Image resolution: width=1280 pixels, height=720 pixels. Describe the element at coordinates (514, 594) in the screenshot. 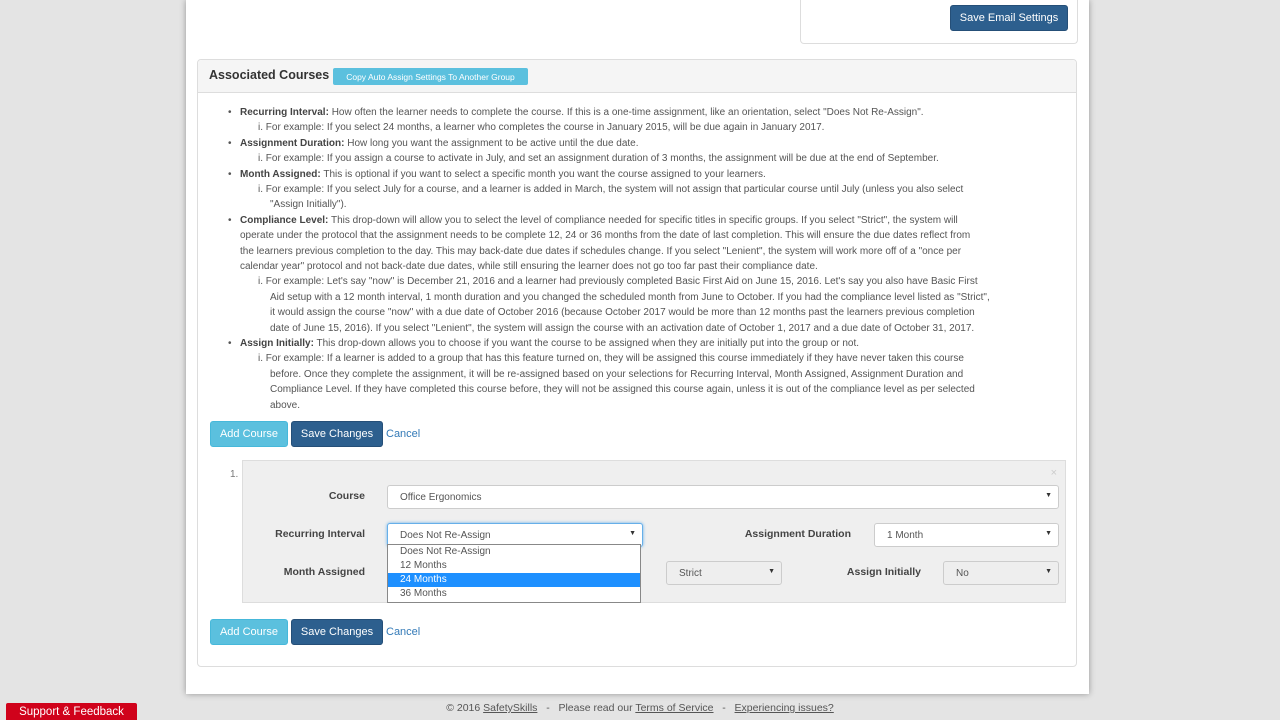

I see `option-36-months: 36 Months` at that location.